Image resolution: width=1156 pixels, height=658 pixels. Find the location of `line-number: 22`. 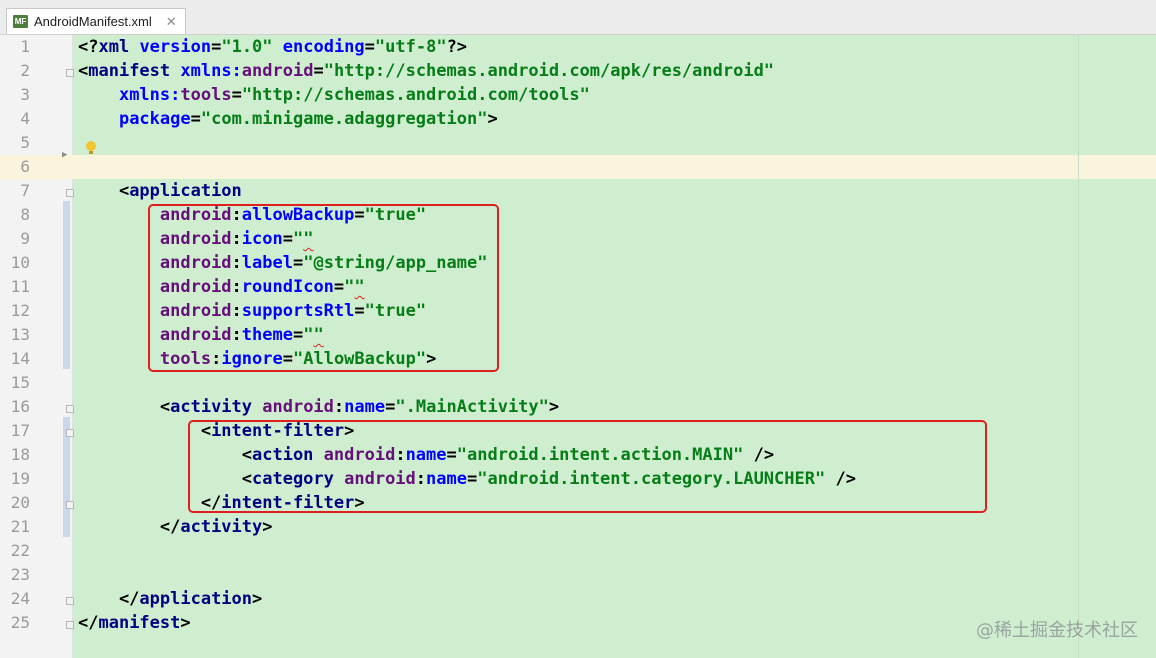

line-number: 22 is located at coordinates (20, 550).